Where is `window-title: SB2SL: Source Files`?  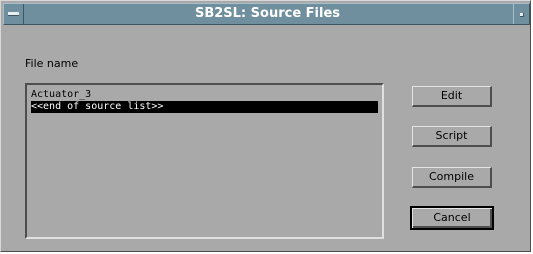 window-title: SB2SL: Source Files is located at coordinates (267, 13).